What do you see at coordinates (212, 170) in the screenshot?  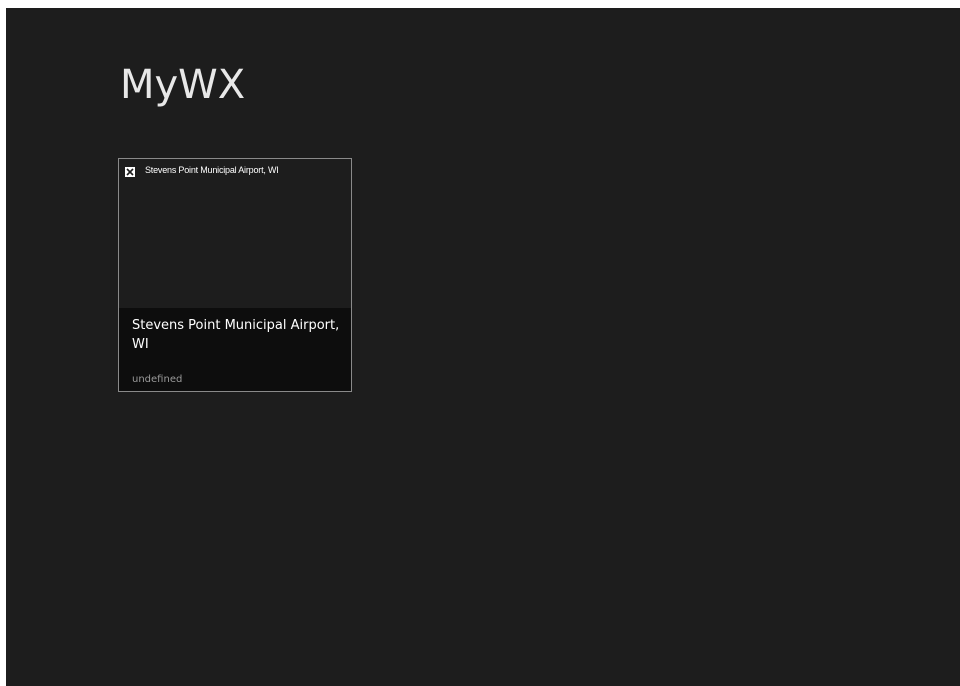 I see `tile-image-alt-text: Stevens Point Municipal Airport, WI` at bounding box center [212, 170].